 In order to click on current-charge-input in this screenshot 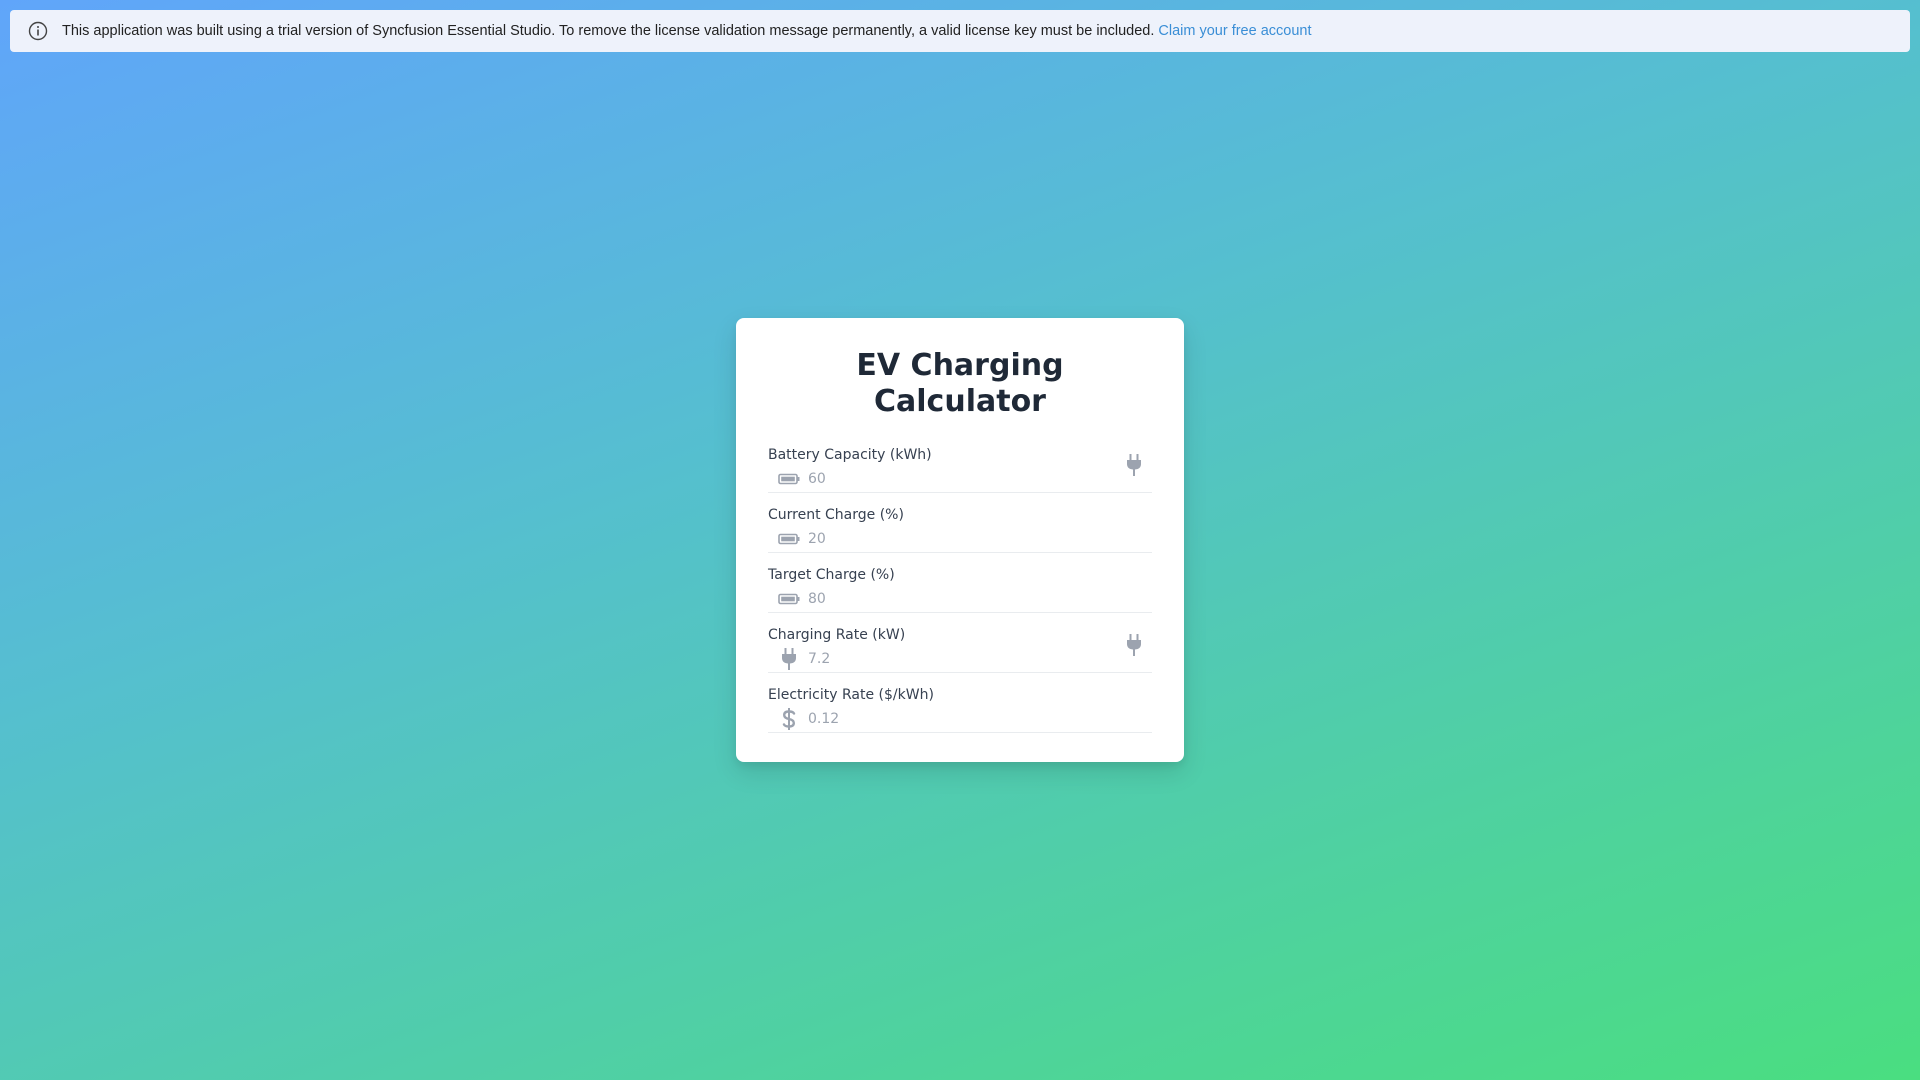, I will do `click(958, 539)`.